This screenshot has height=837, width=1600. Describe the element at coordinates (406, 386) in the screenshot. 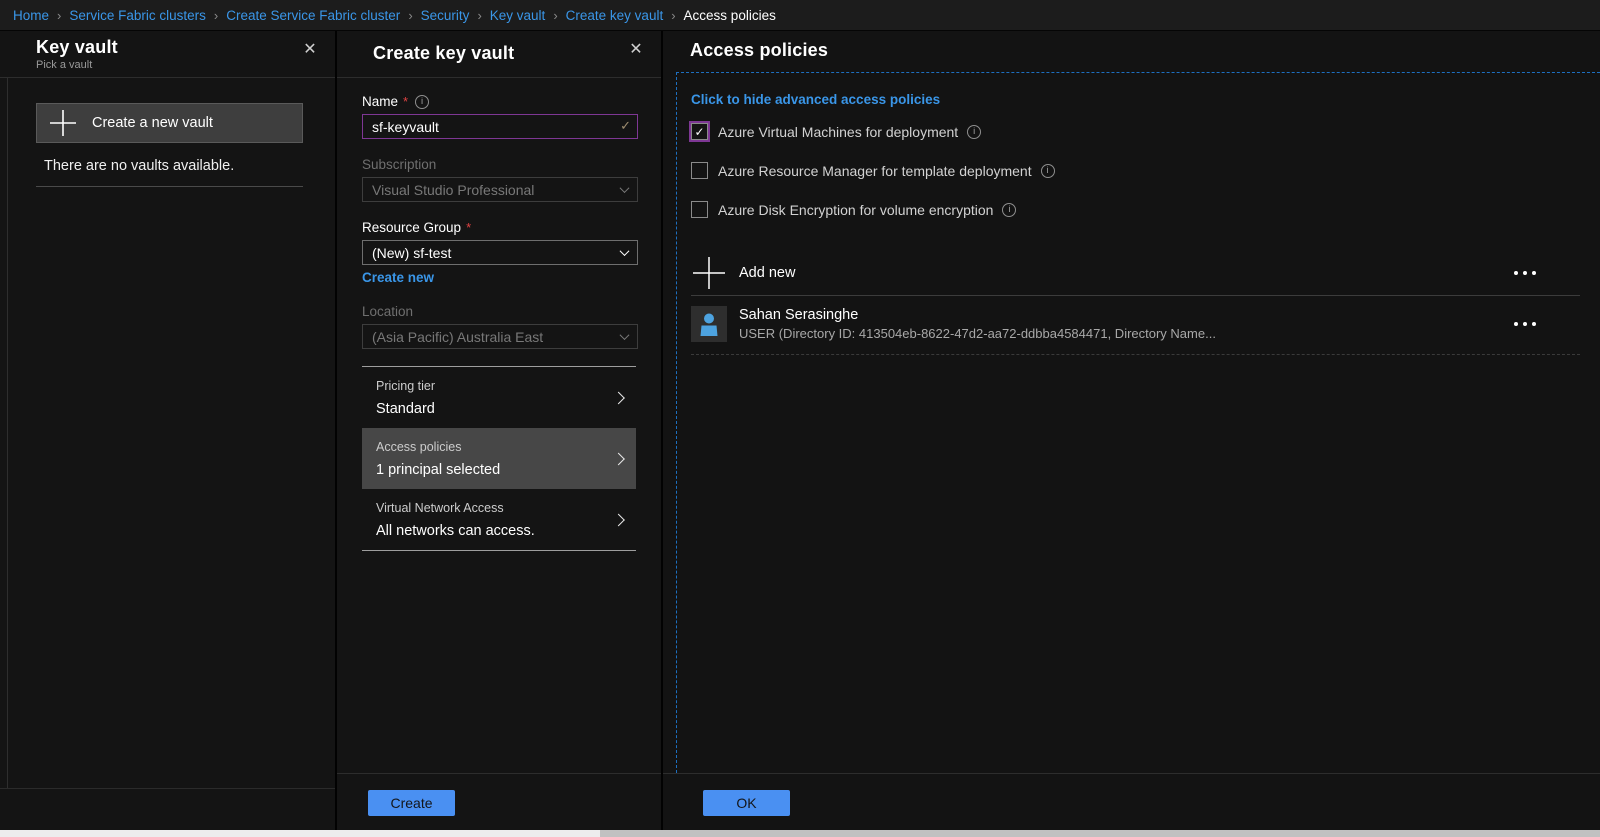

I see `setting-label: Pricing tier` at that location.